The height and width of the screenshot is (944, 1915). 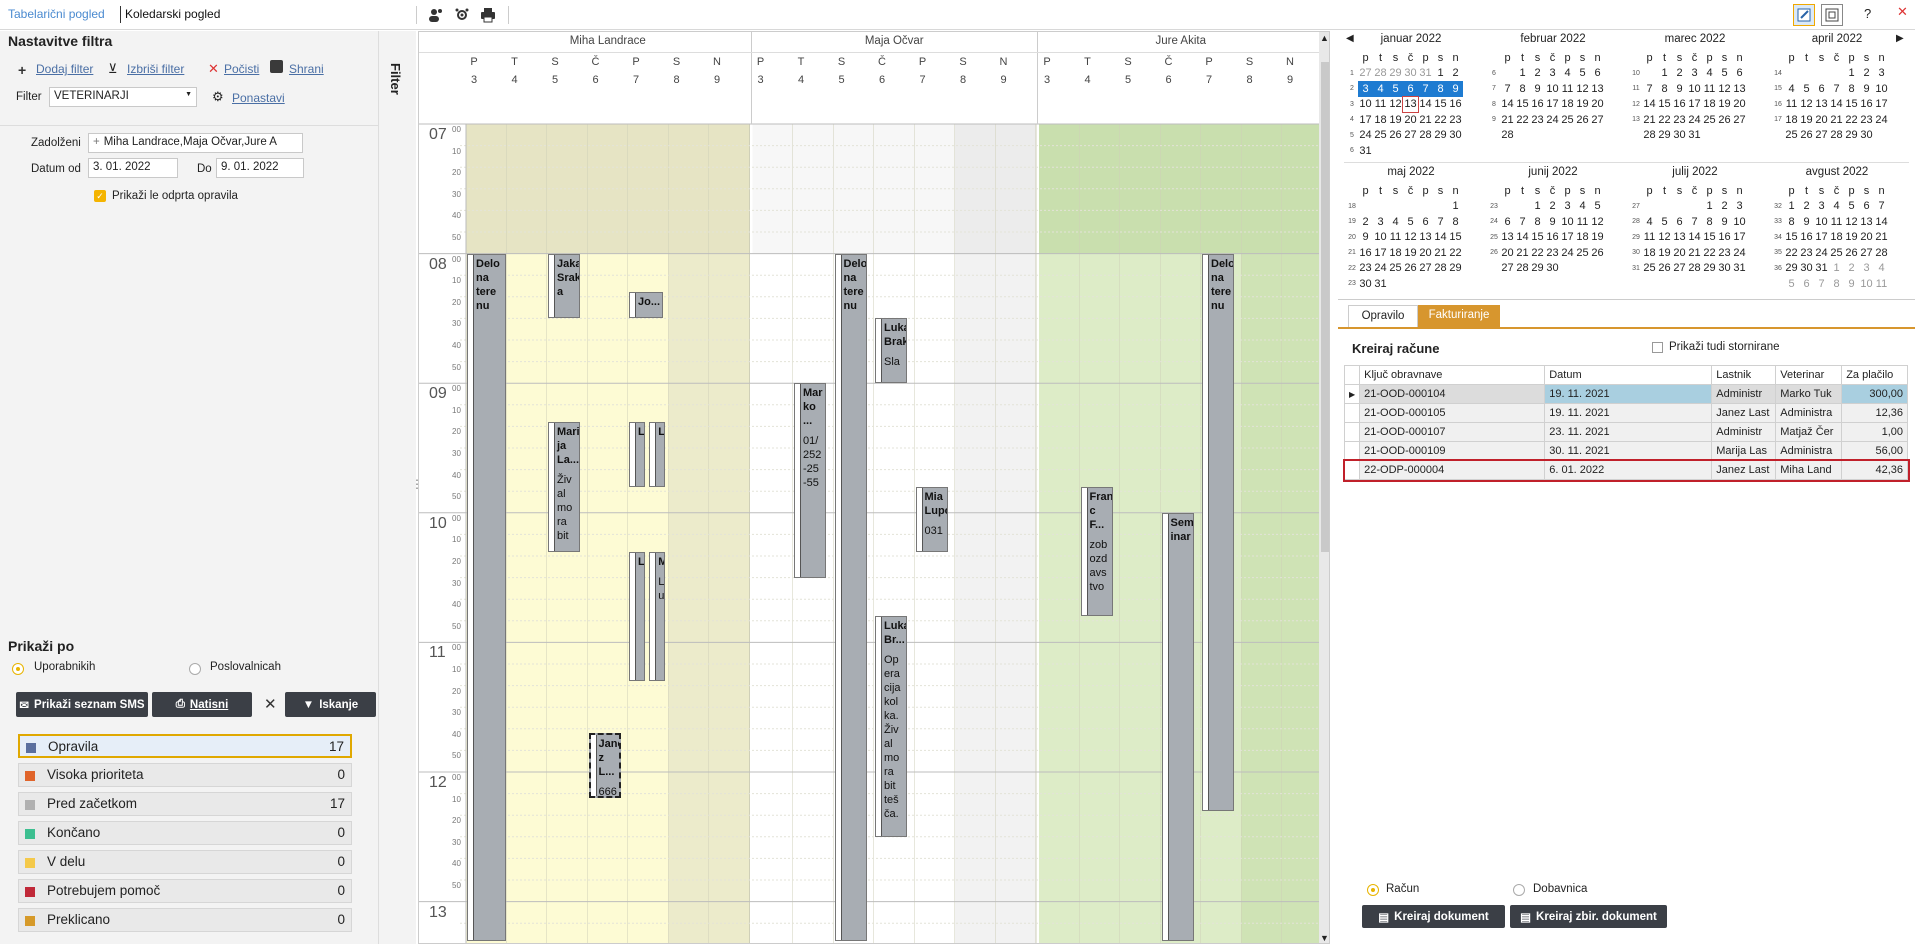 What do you see at coordinates (1455, 253) in the screenshot?
I see `mini-day: 22` at bounding box center [1455, 253].